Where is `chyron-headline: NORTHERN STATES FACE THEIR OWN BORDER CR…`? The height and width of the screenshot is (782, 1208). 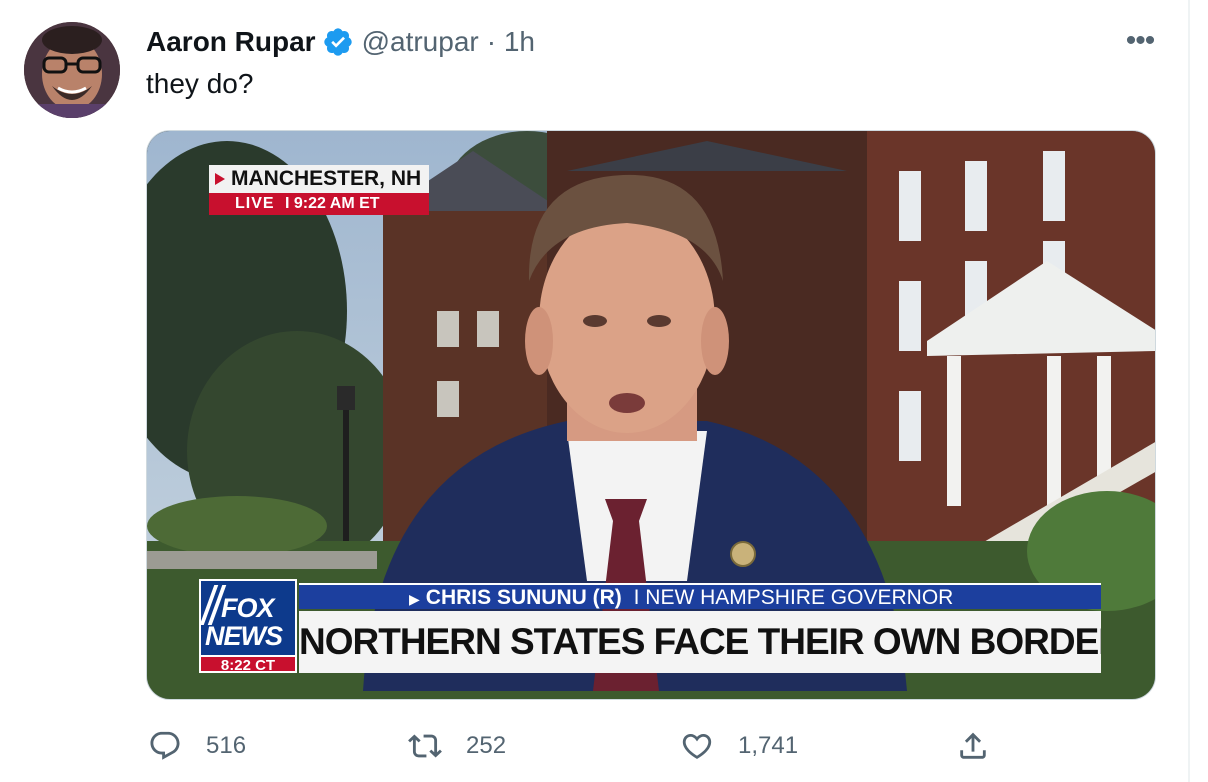
chyron-headline: NORTHERN STATES FACE THEIR OWN BORDER CR… is located at coordinates (700, 642).